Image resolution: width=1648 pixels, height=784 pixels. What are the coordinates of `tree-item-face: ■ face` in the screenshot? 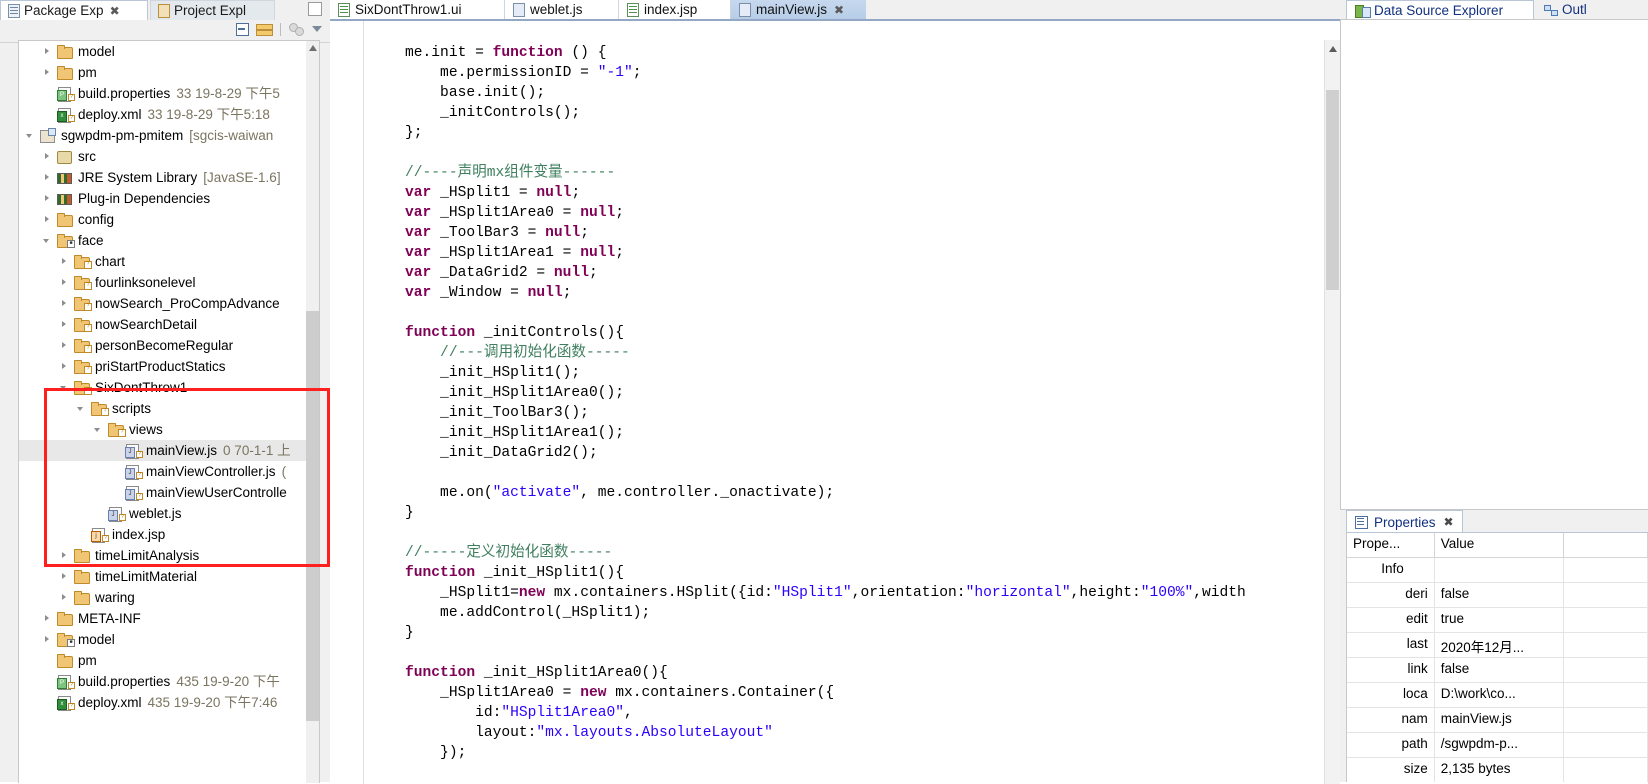 It's located at (169, 240).